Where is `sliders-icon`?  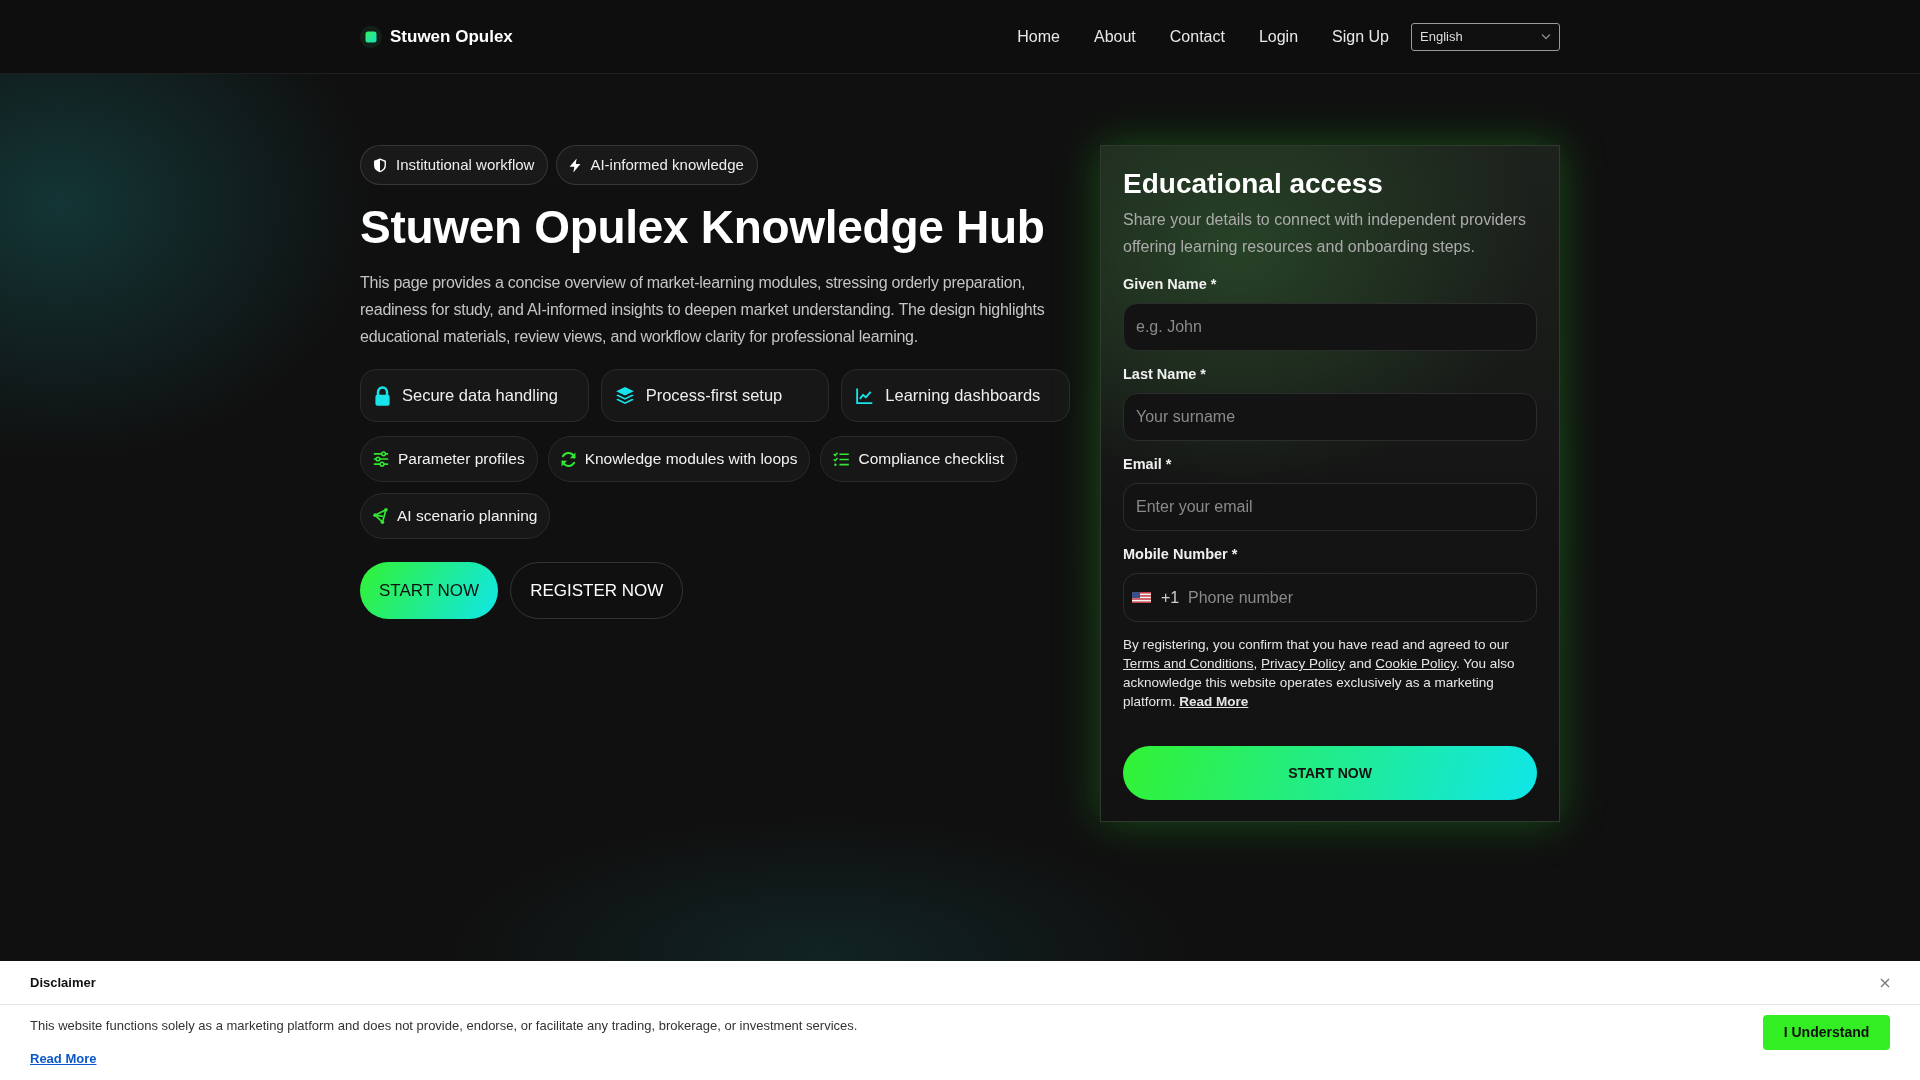 sliders-icon is located at coordinates (381, 459).